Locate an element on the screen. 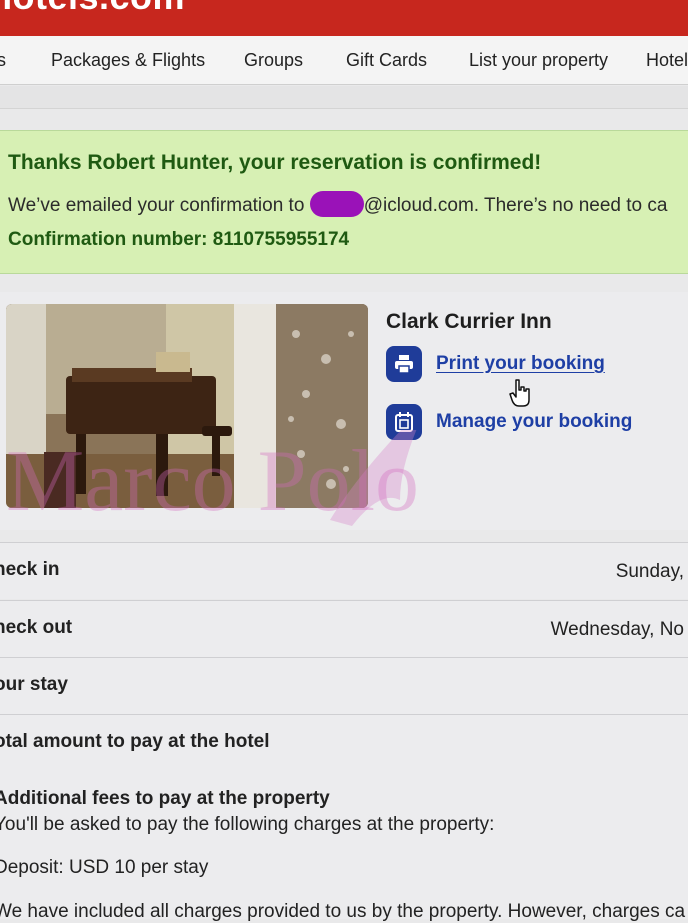 The image size is (688, 923). nav-item-hotels: Hotels is located at coordinates (667, 60).